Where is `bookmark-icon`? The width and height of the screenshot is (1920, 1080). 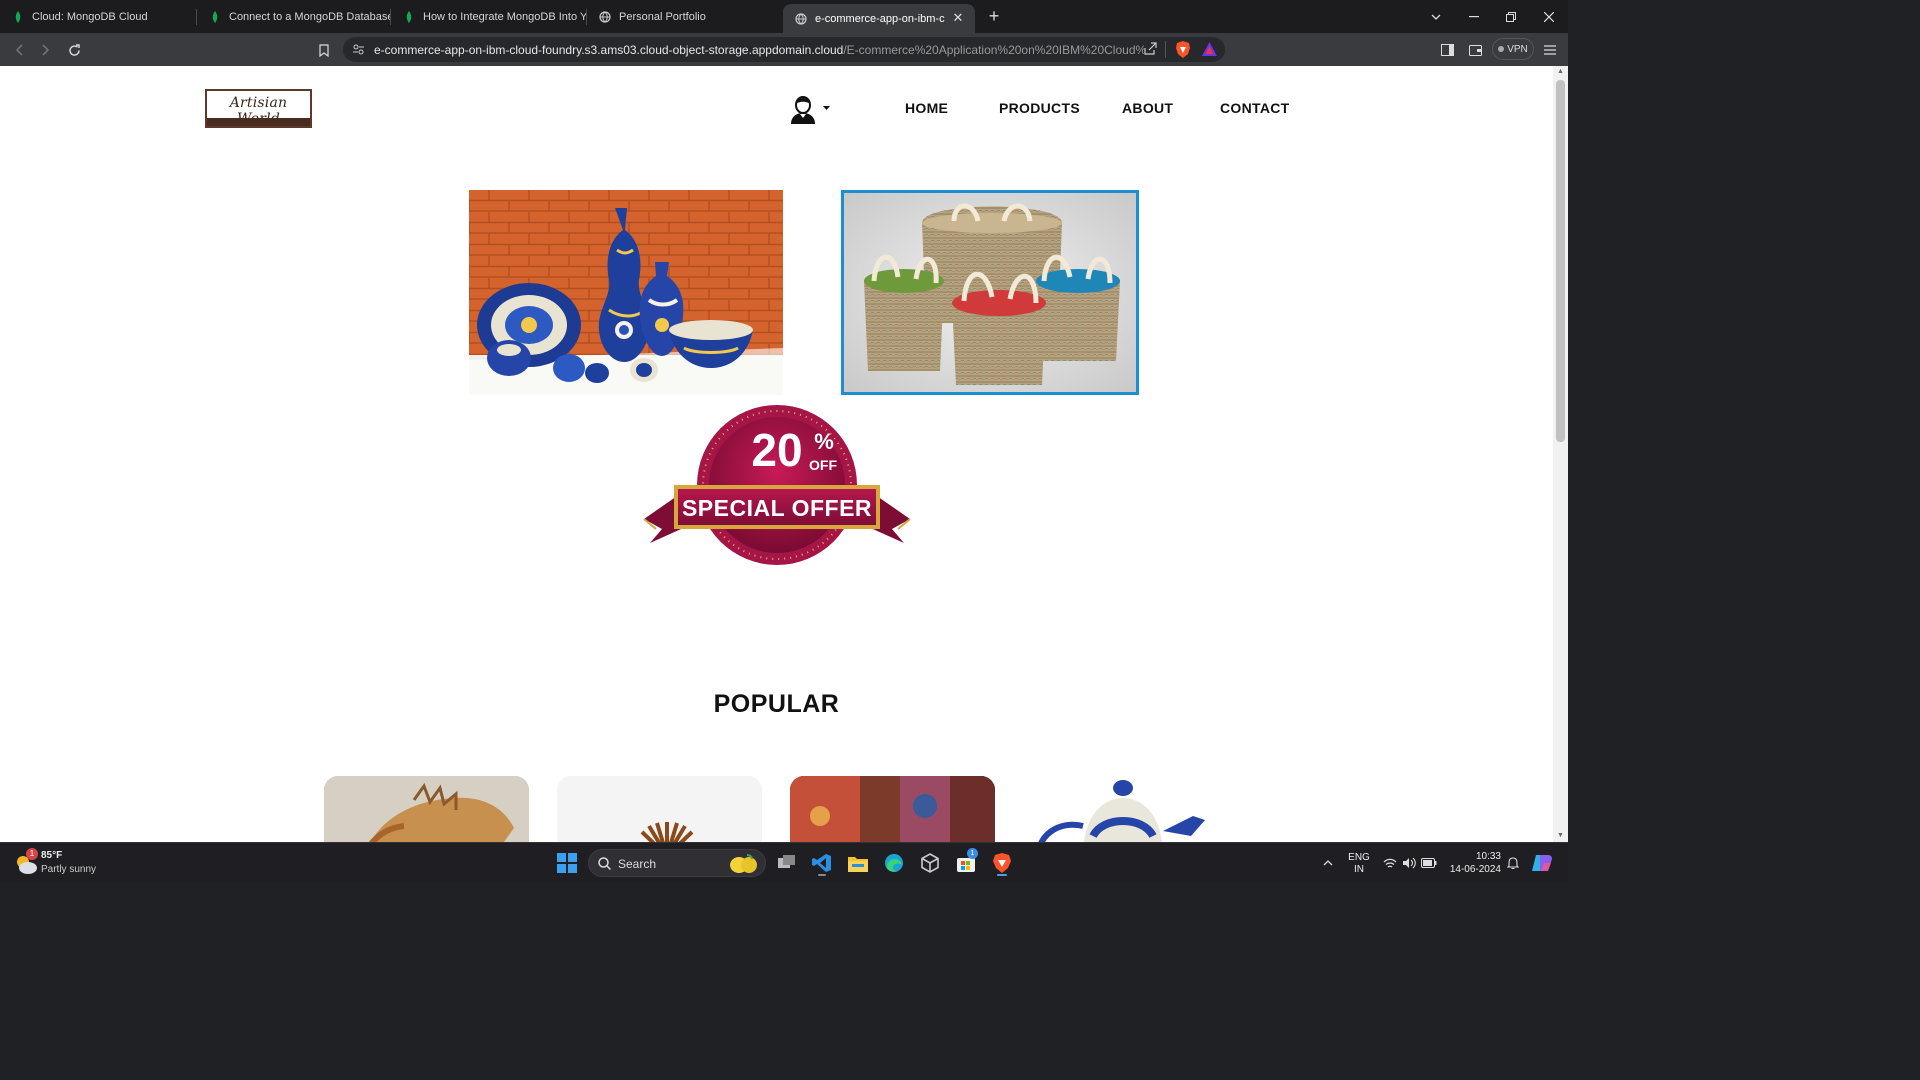 bookmark-icon is located at coordinates (324, 50).